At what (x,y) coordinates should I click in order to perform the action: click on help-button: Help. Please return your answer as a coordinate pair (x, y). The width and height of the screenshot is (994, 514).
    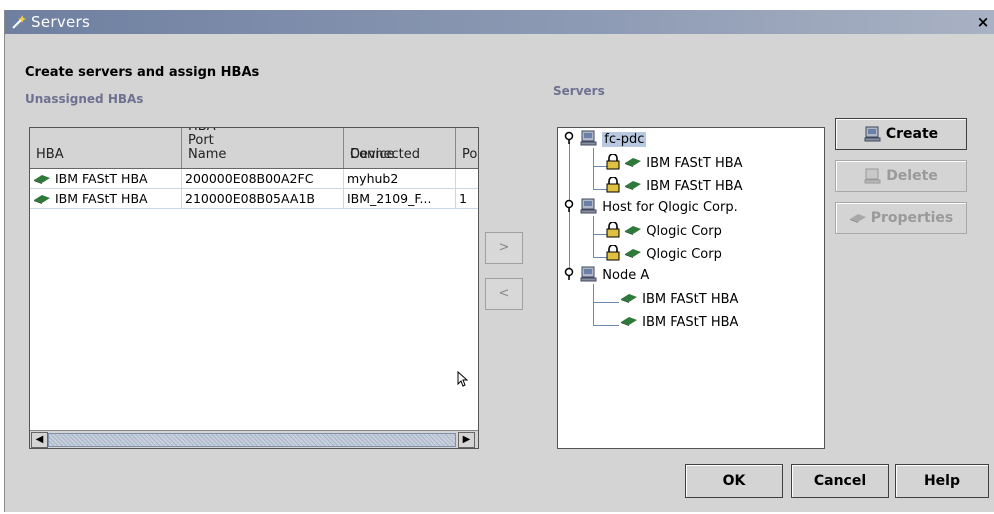
    Looking at the image, I should click on (942, 481).